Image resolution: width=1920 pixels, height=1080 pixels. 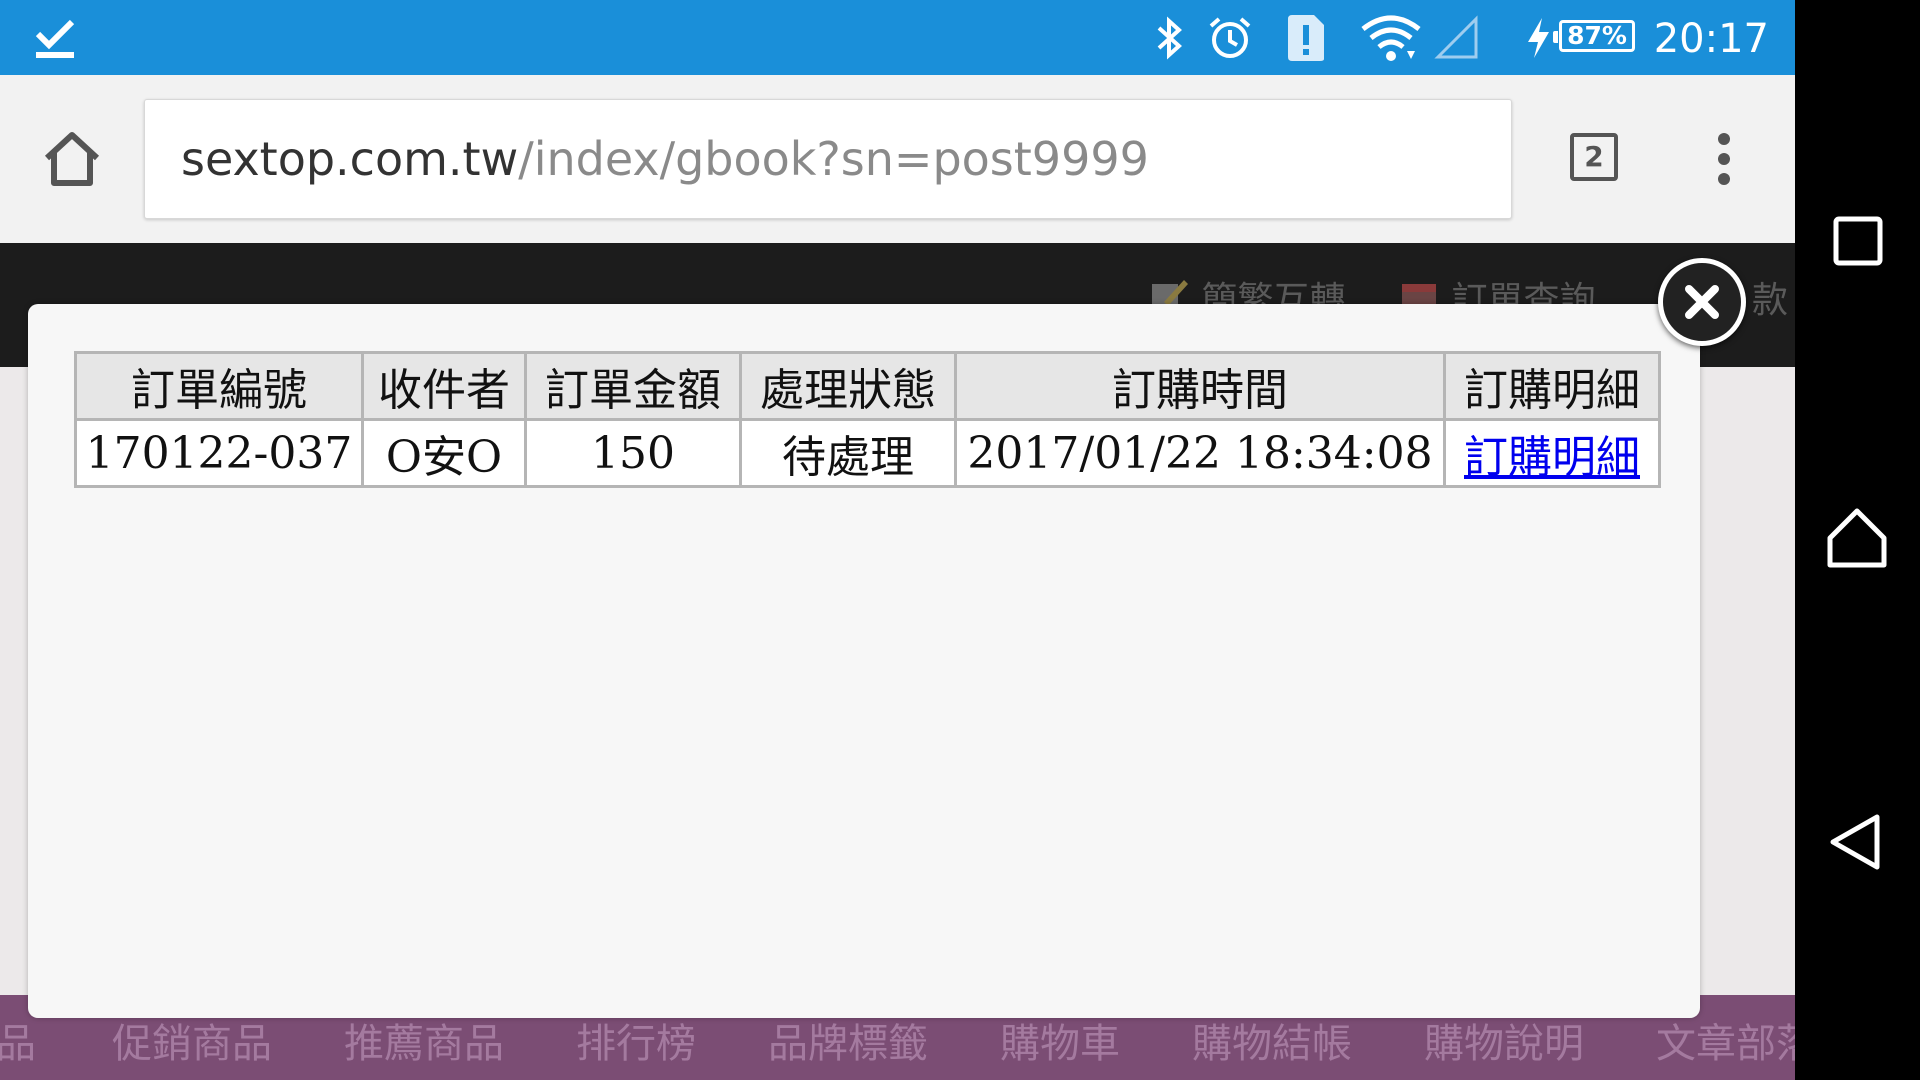 I want to click on header-amount: 訂單金額, so click(x=633, y=386).